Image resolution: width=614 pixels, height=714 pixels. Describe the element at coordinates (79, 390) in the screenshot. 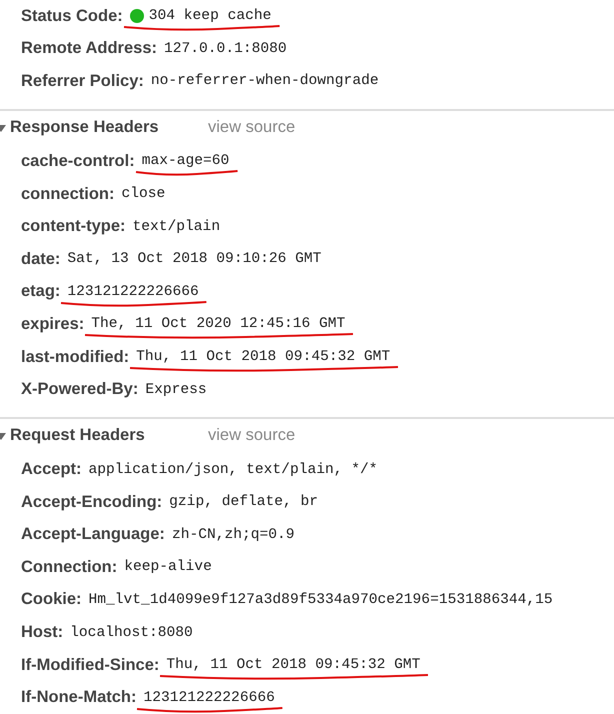

I see `header-name: X-Powered-By:` at that location.